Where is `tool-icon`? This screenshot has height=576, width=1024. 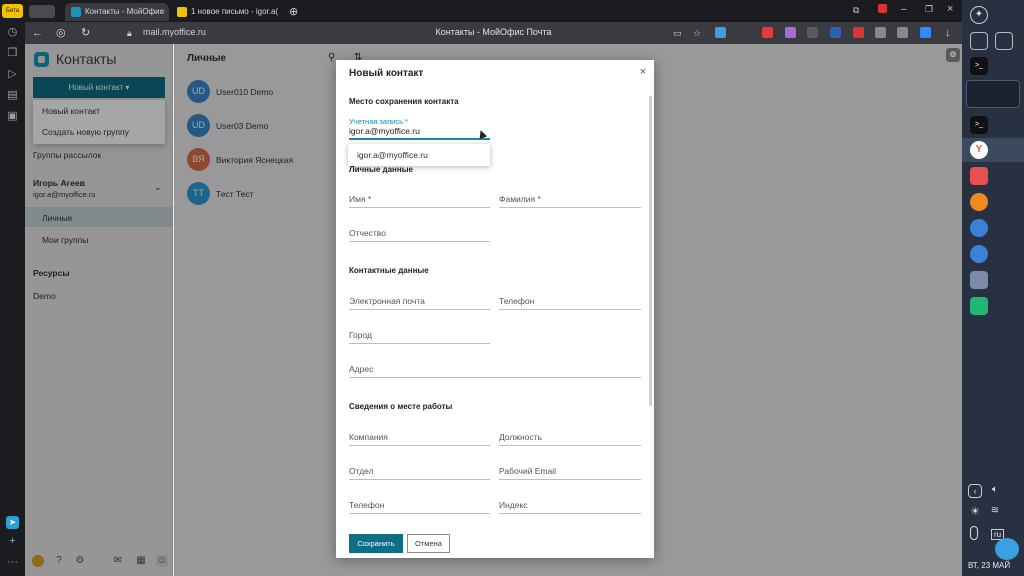 tool-icon is located at coordinates (979, 280).